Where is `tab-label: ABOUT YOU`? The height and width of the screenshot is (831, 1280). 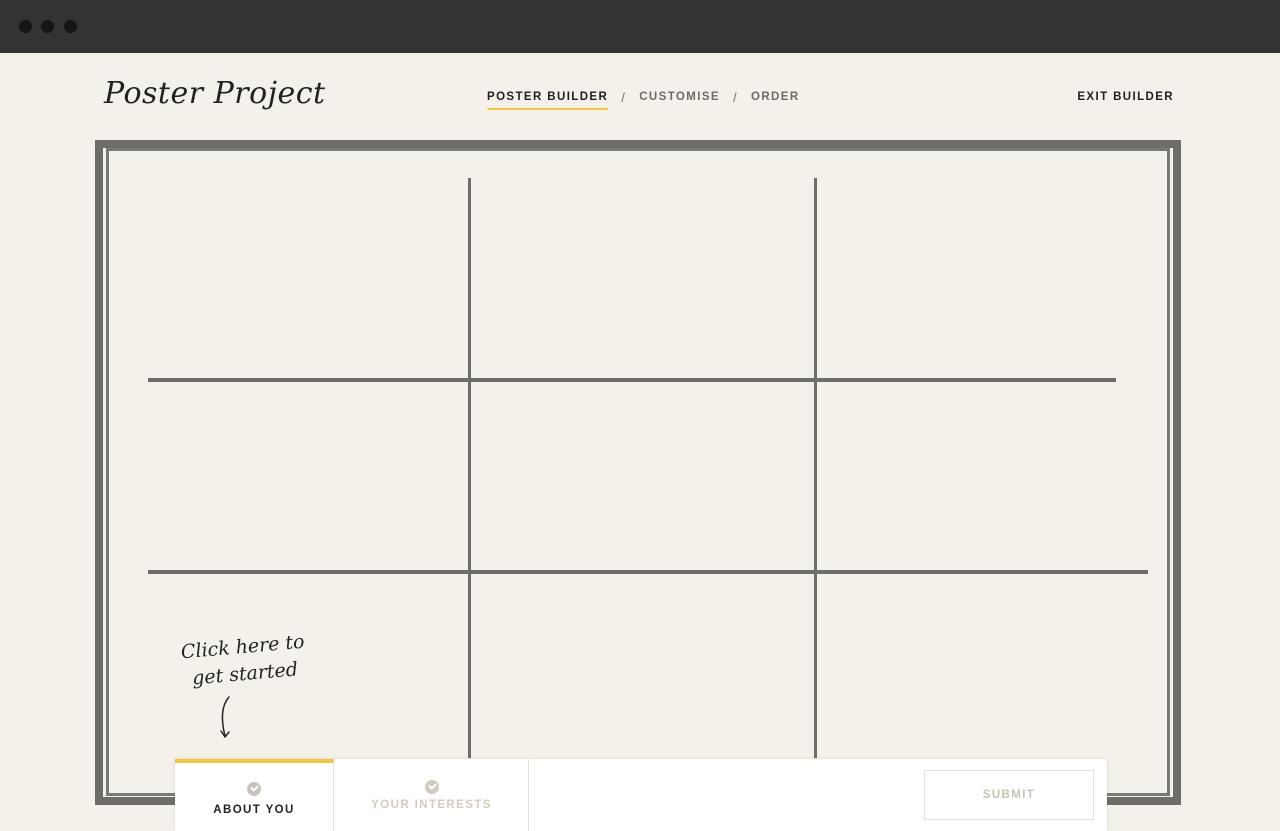 tab-label: ABOUT YOU is located at coordinates (254, 810).